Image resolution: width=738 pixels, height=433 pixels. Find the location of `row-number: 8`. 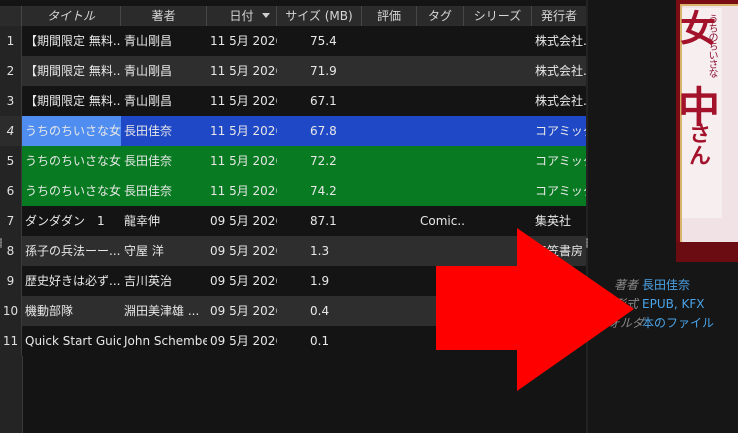

row-number: 8 is located at coordinates (11, 251).